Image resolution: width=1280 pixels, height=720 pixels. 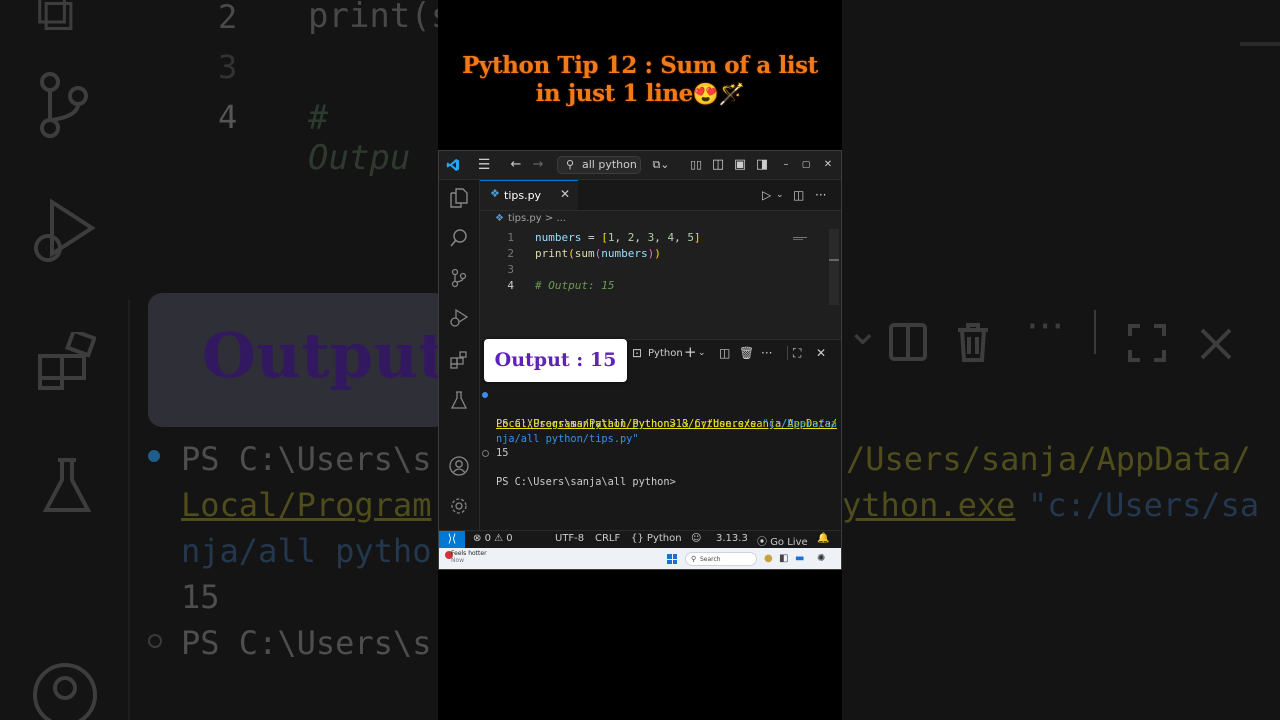 I want to click on terminal-line: nja/all python/tips.py", so click(x=567, y=438).